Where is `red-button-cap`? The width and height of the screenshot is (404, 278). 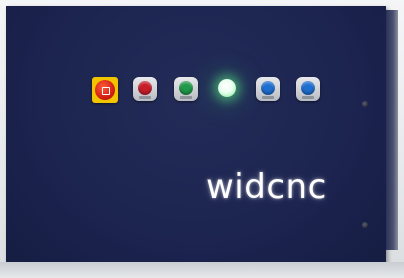
red-button-cap is located at coordinates (145, 88).